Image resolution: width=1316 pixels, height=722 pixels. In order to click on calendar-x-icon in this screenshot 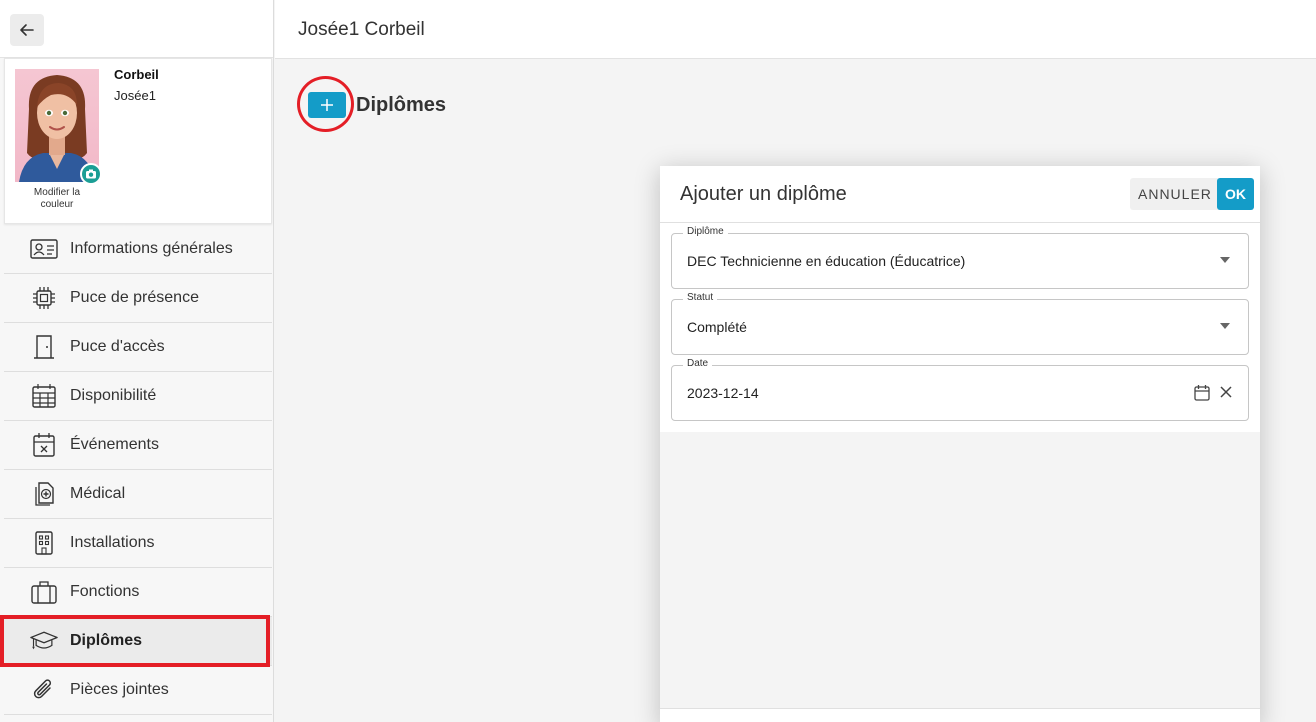, I will do `click(44, 445)`.